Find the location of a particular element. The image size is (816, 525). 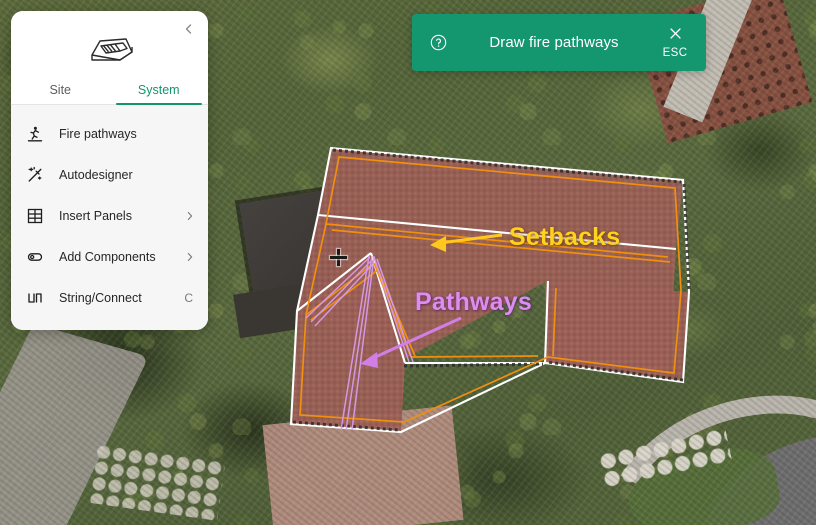

panel-tabs: Site System is located at coordinates (109, 89).